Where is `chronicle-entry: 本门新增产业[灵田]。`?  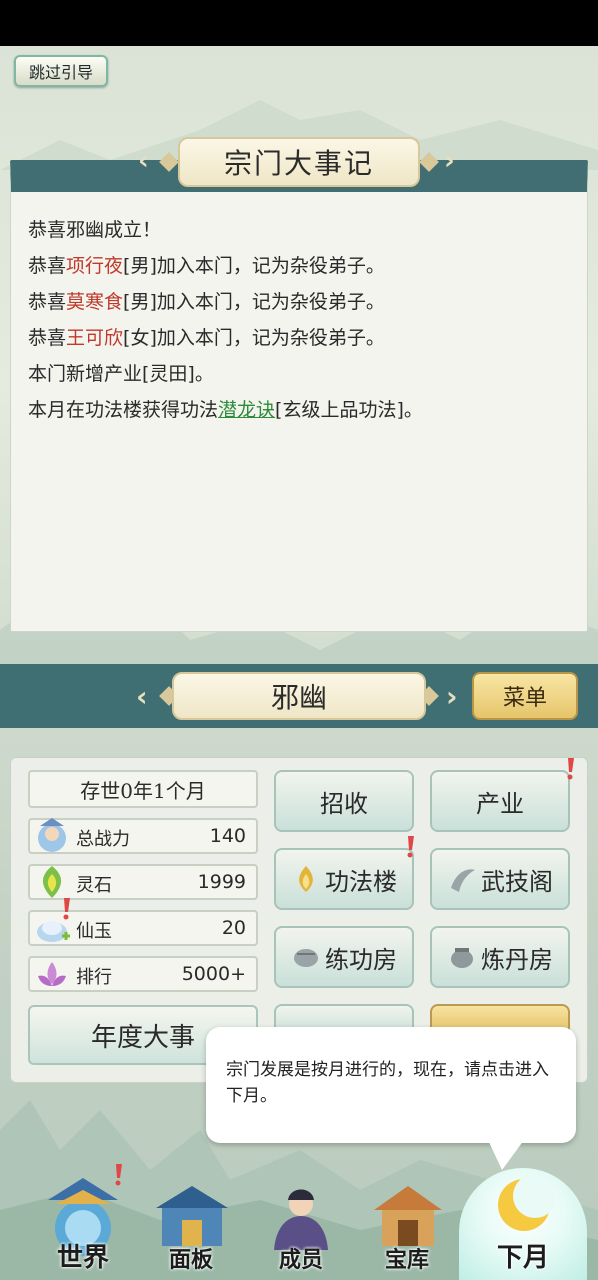
chronicle-entry: 本门新增产业[灵田]。 is located at coordinates (298, 377).